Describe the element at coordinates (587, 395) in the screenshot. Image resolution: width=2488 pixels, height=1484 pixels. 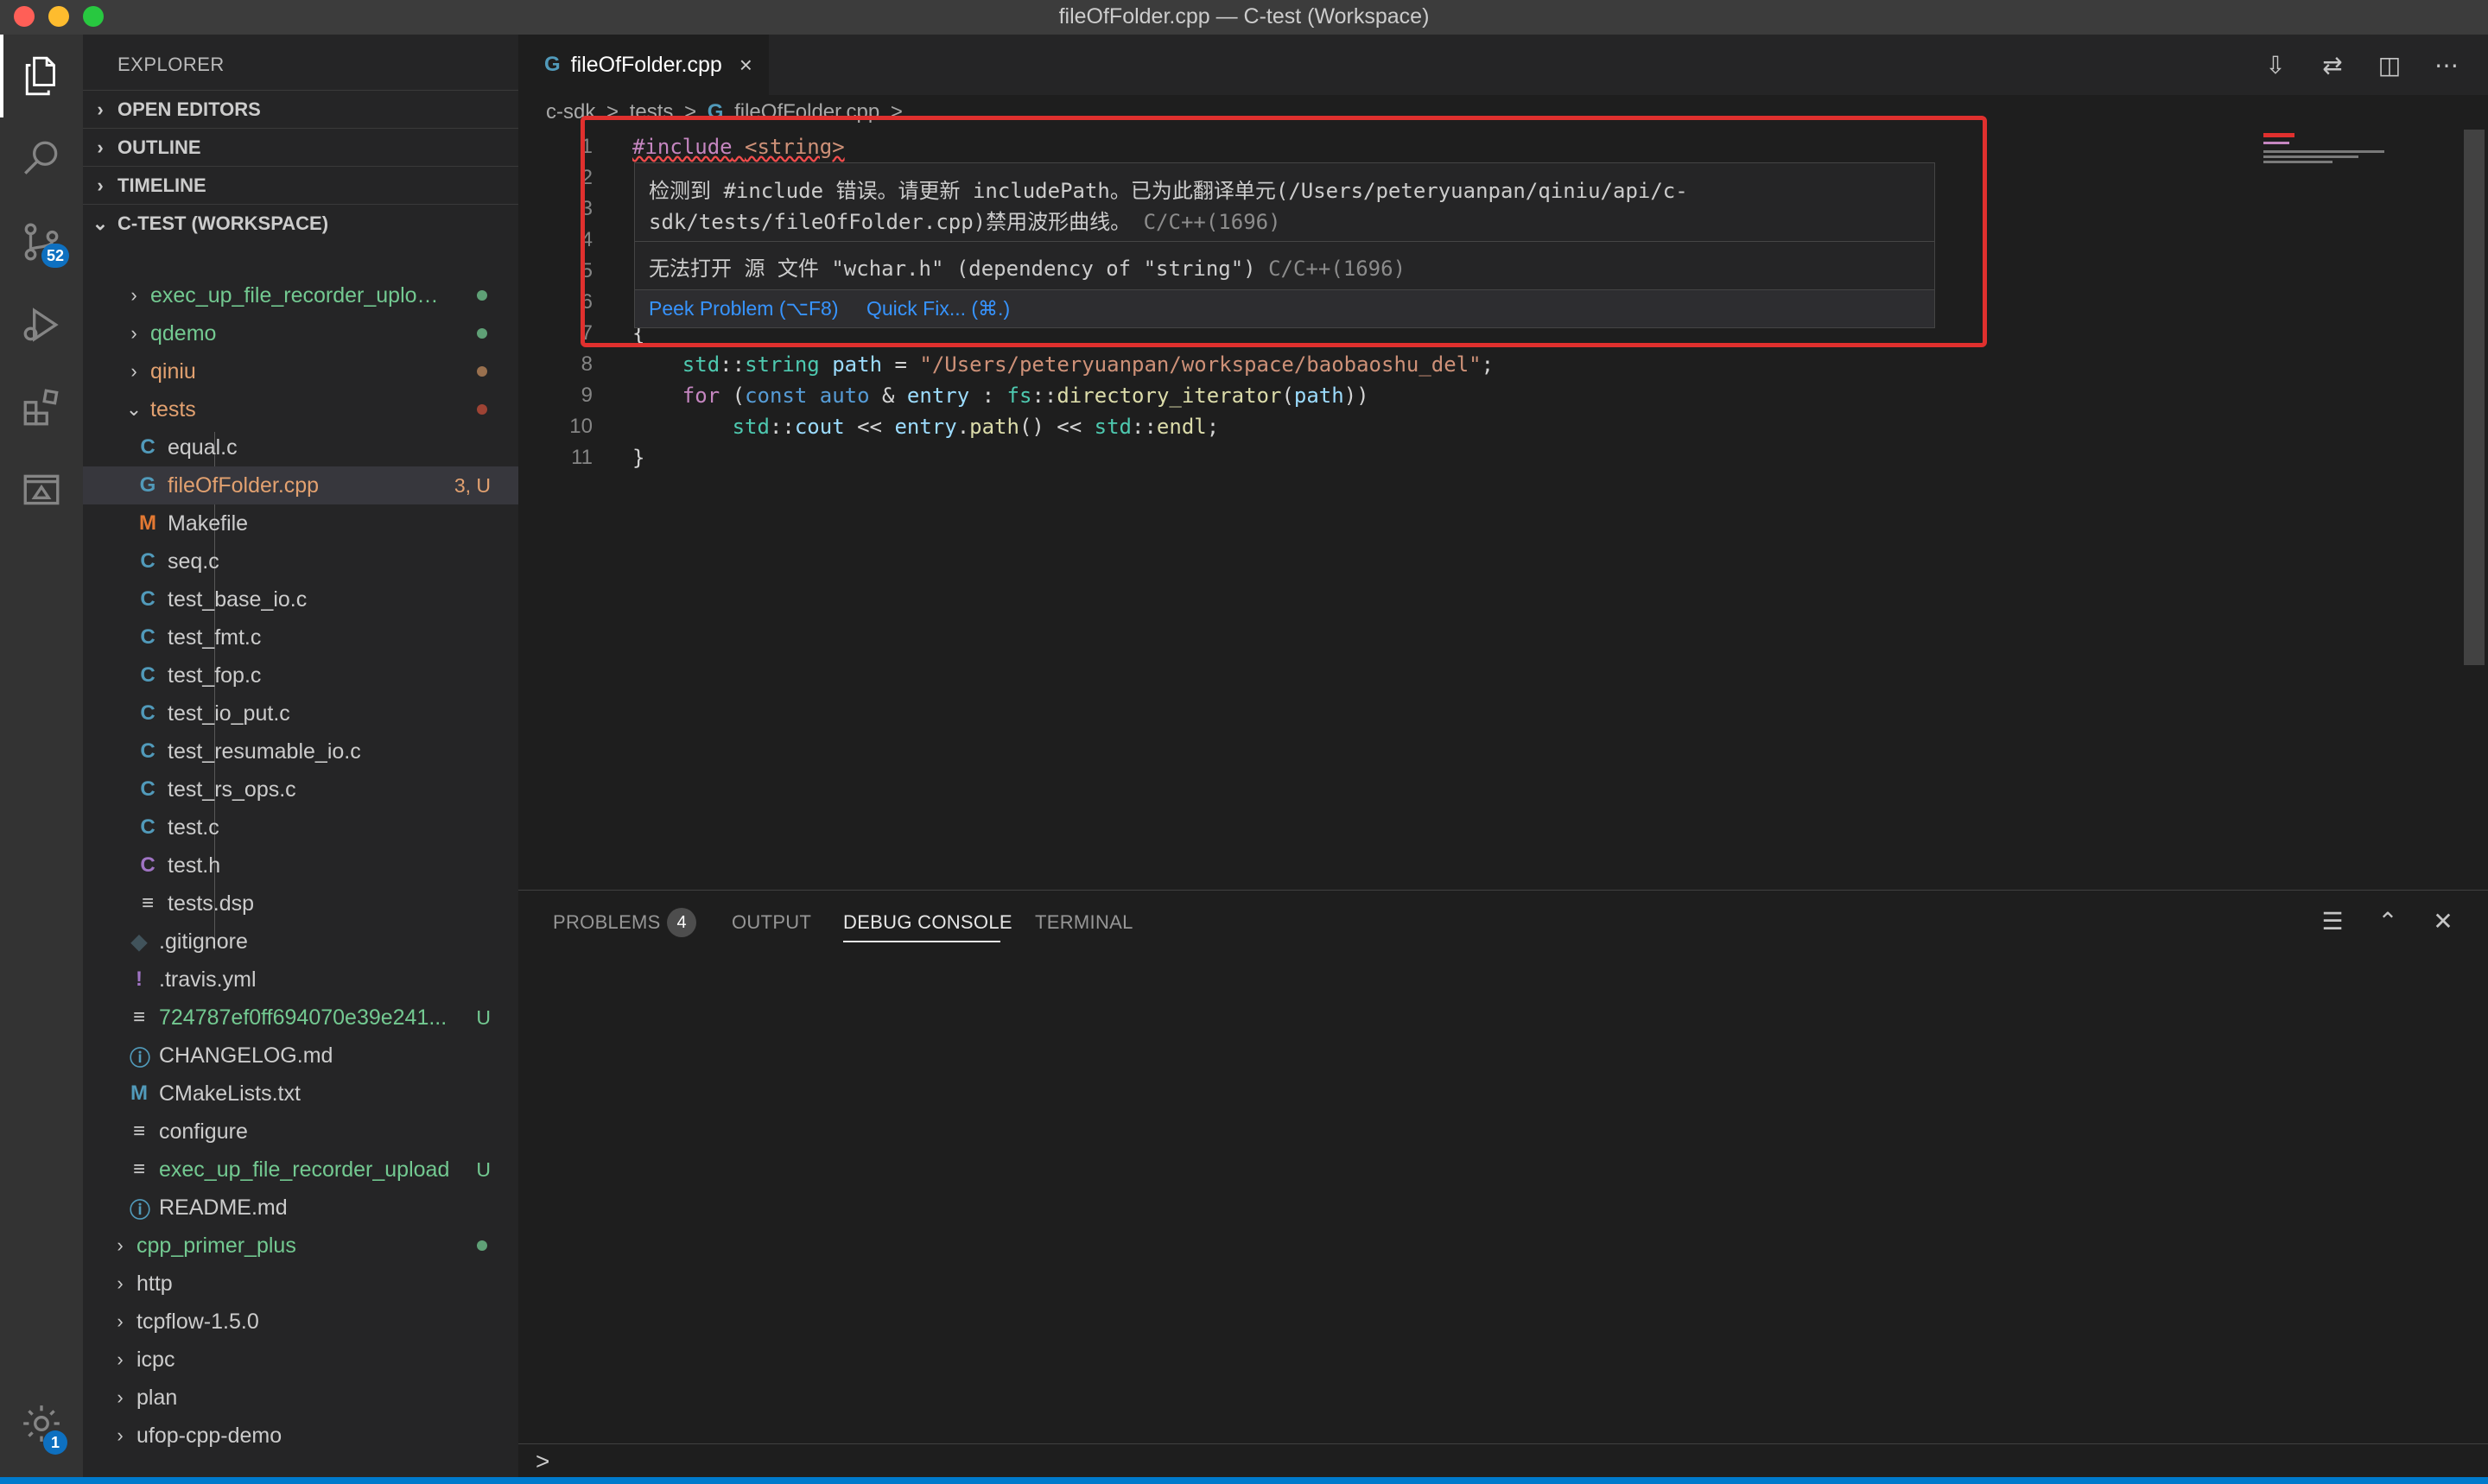
I see `line-number: 9` at that location.